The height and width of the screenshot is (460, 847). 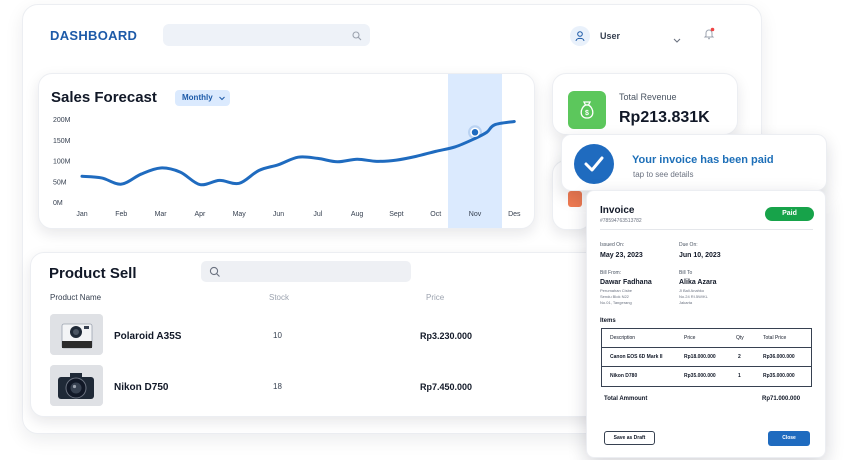 What do you see at coordinates (81, 214) in the screenshot?
I see `x-tick-label: Jan` at bounding box center [81, 214].